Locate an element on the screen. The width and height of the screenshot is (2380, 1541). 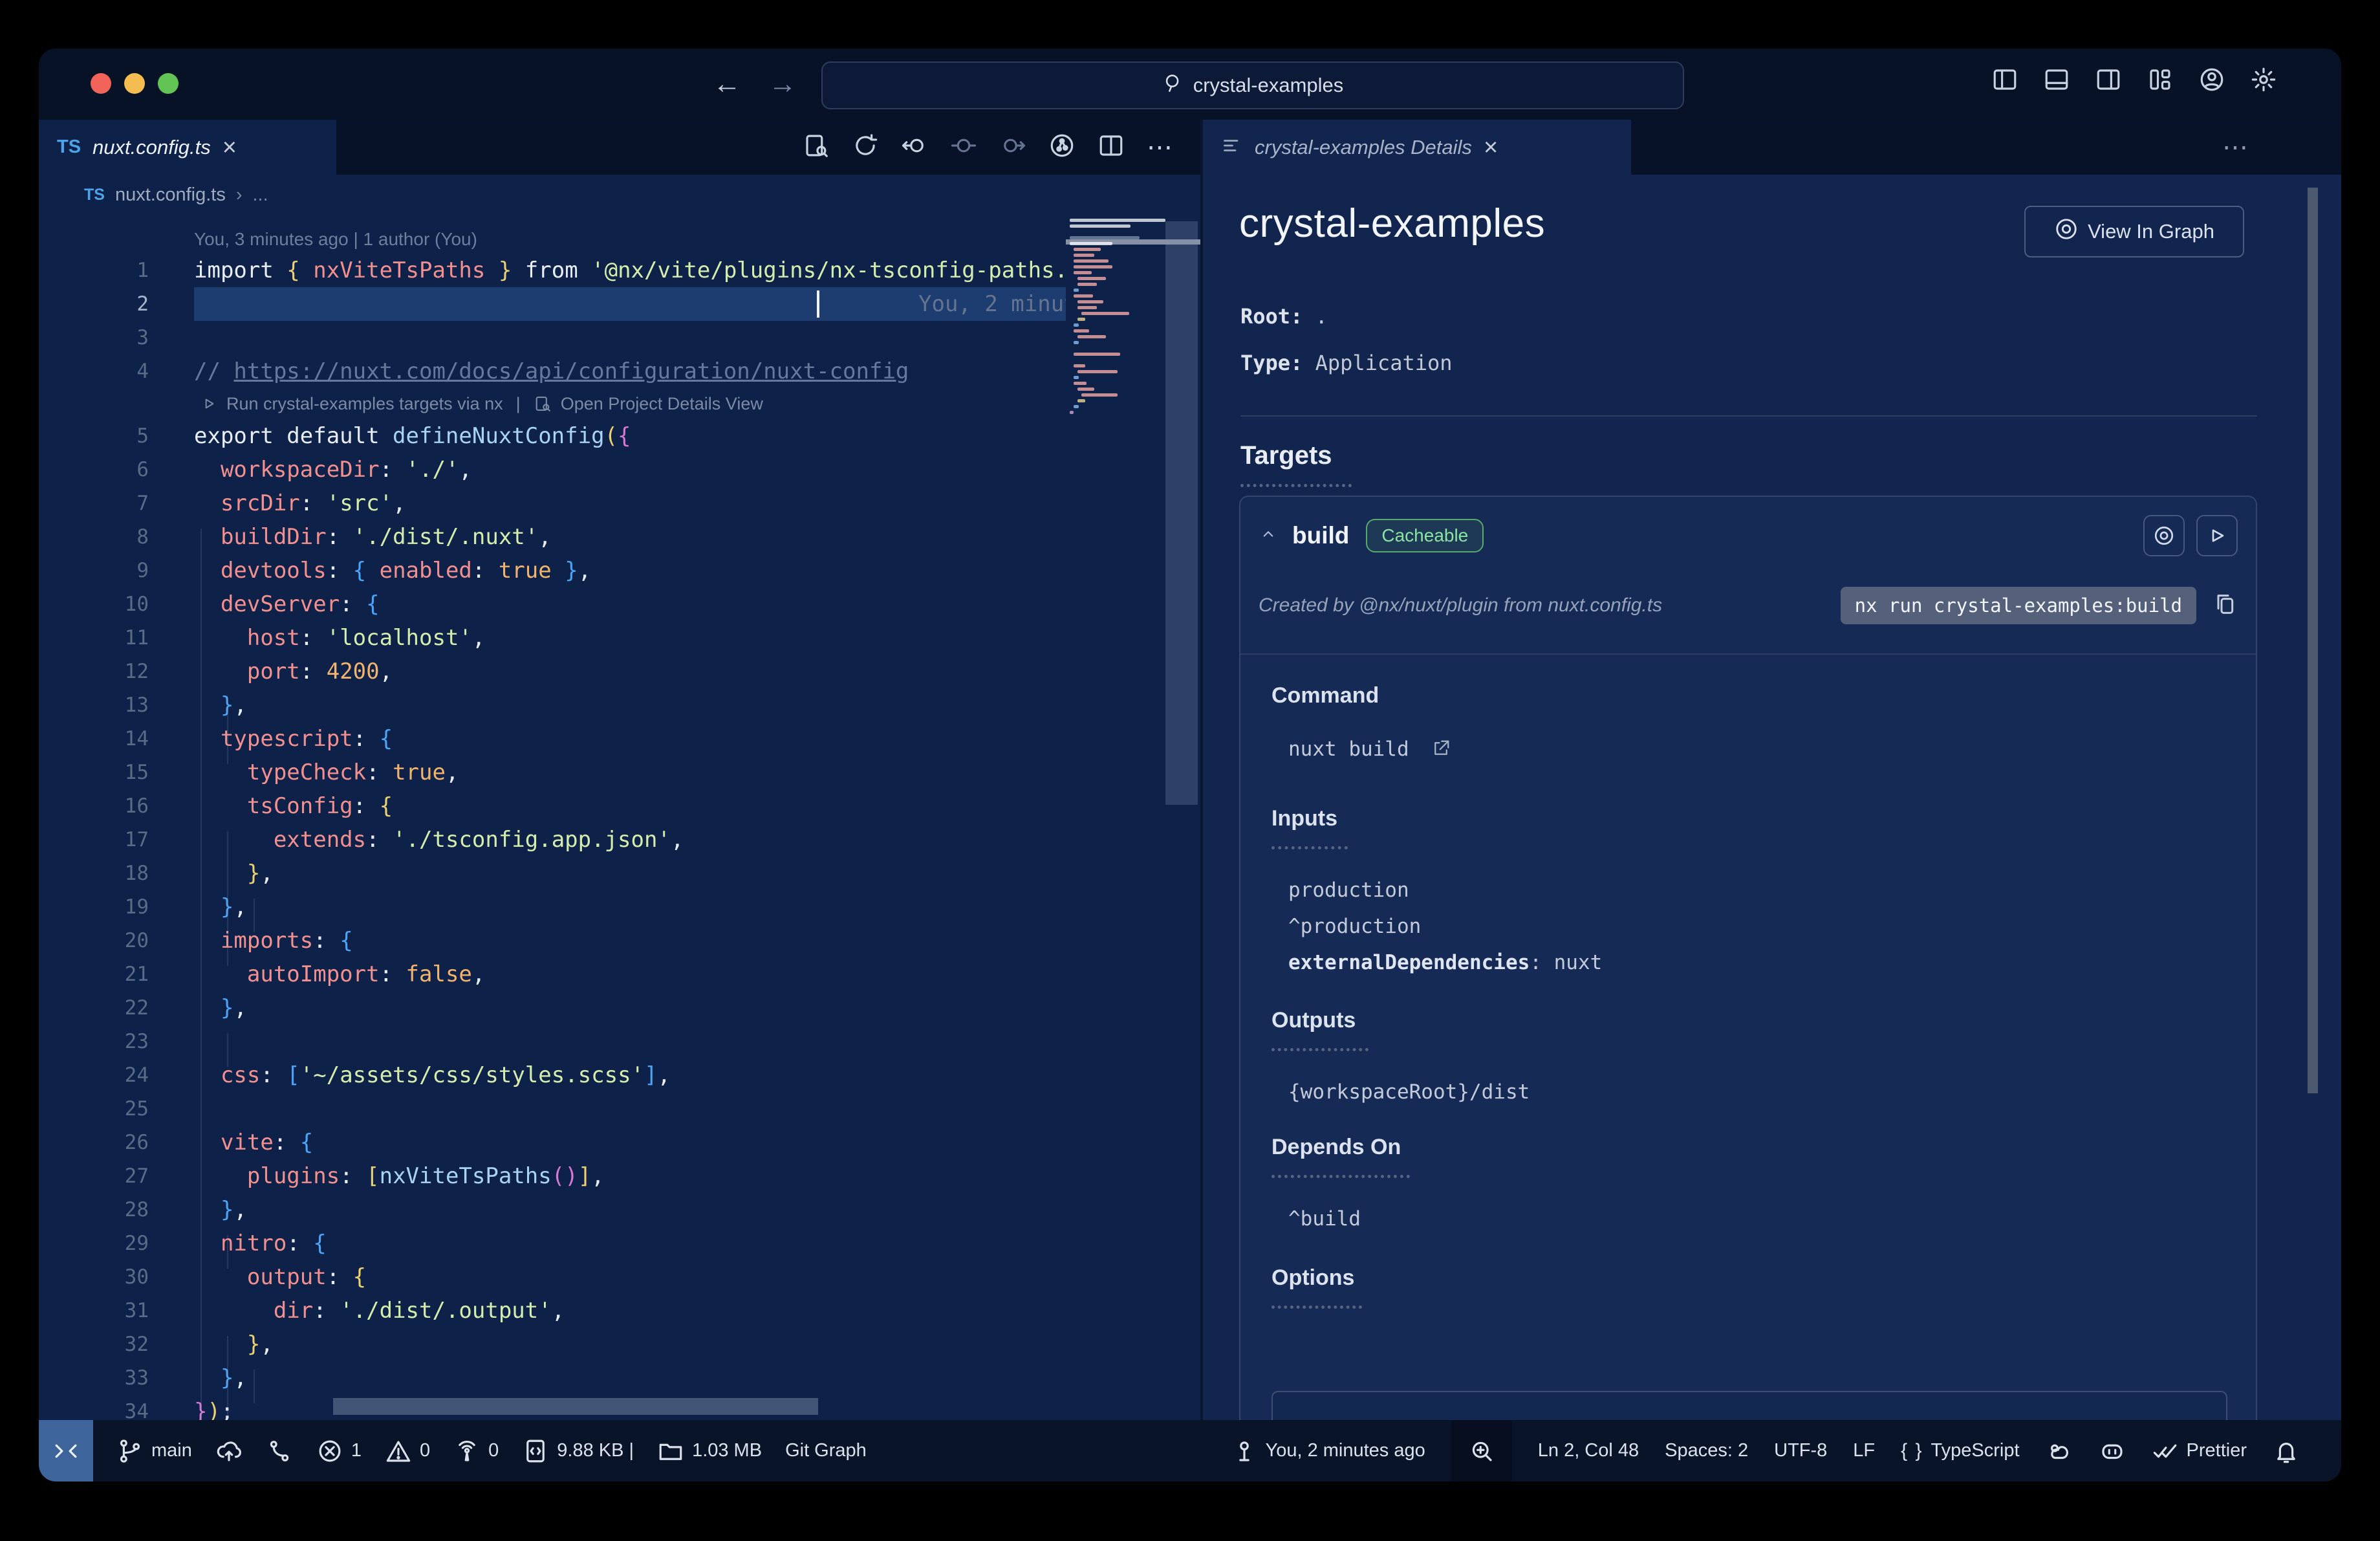
code-line: 17 extends: './tsconfig.app.json', is located at coordinates (619, 840).